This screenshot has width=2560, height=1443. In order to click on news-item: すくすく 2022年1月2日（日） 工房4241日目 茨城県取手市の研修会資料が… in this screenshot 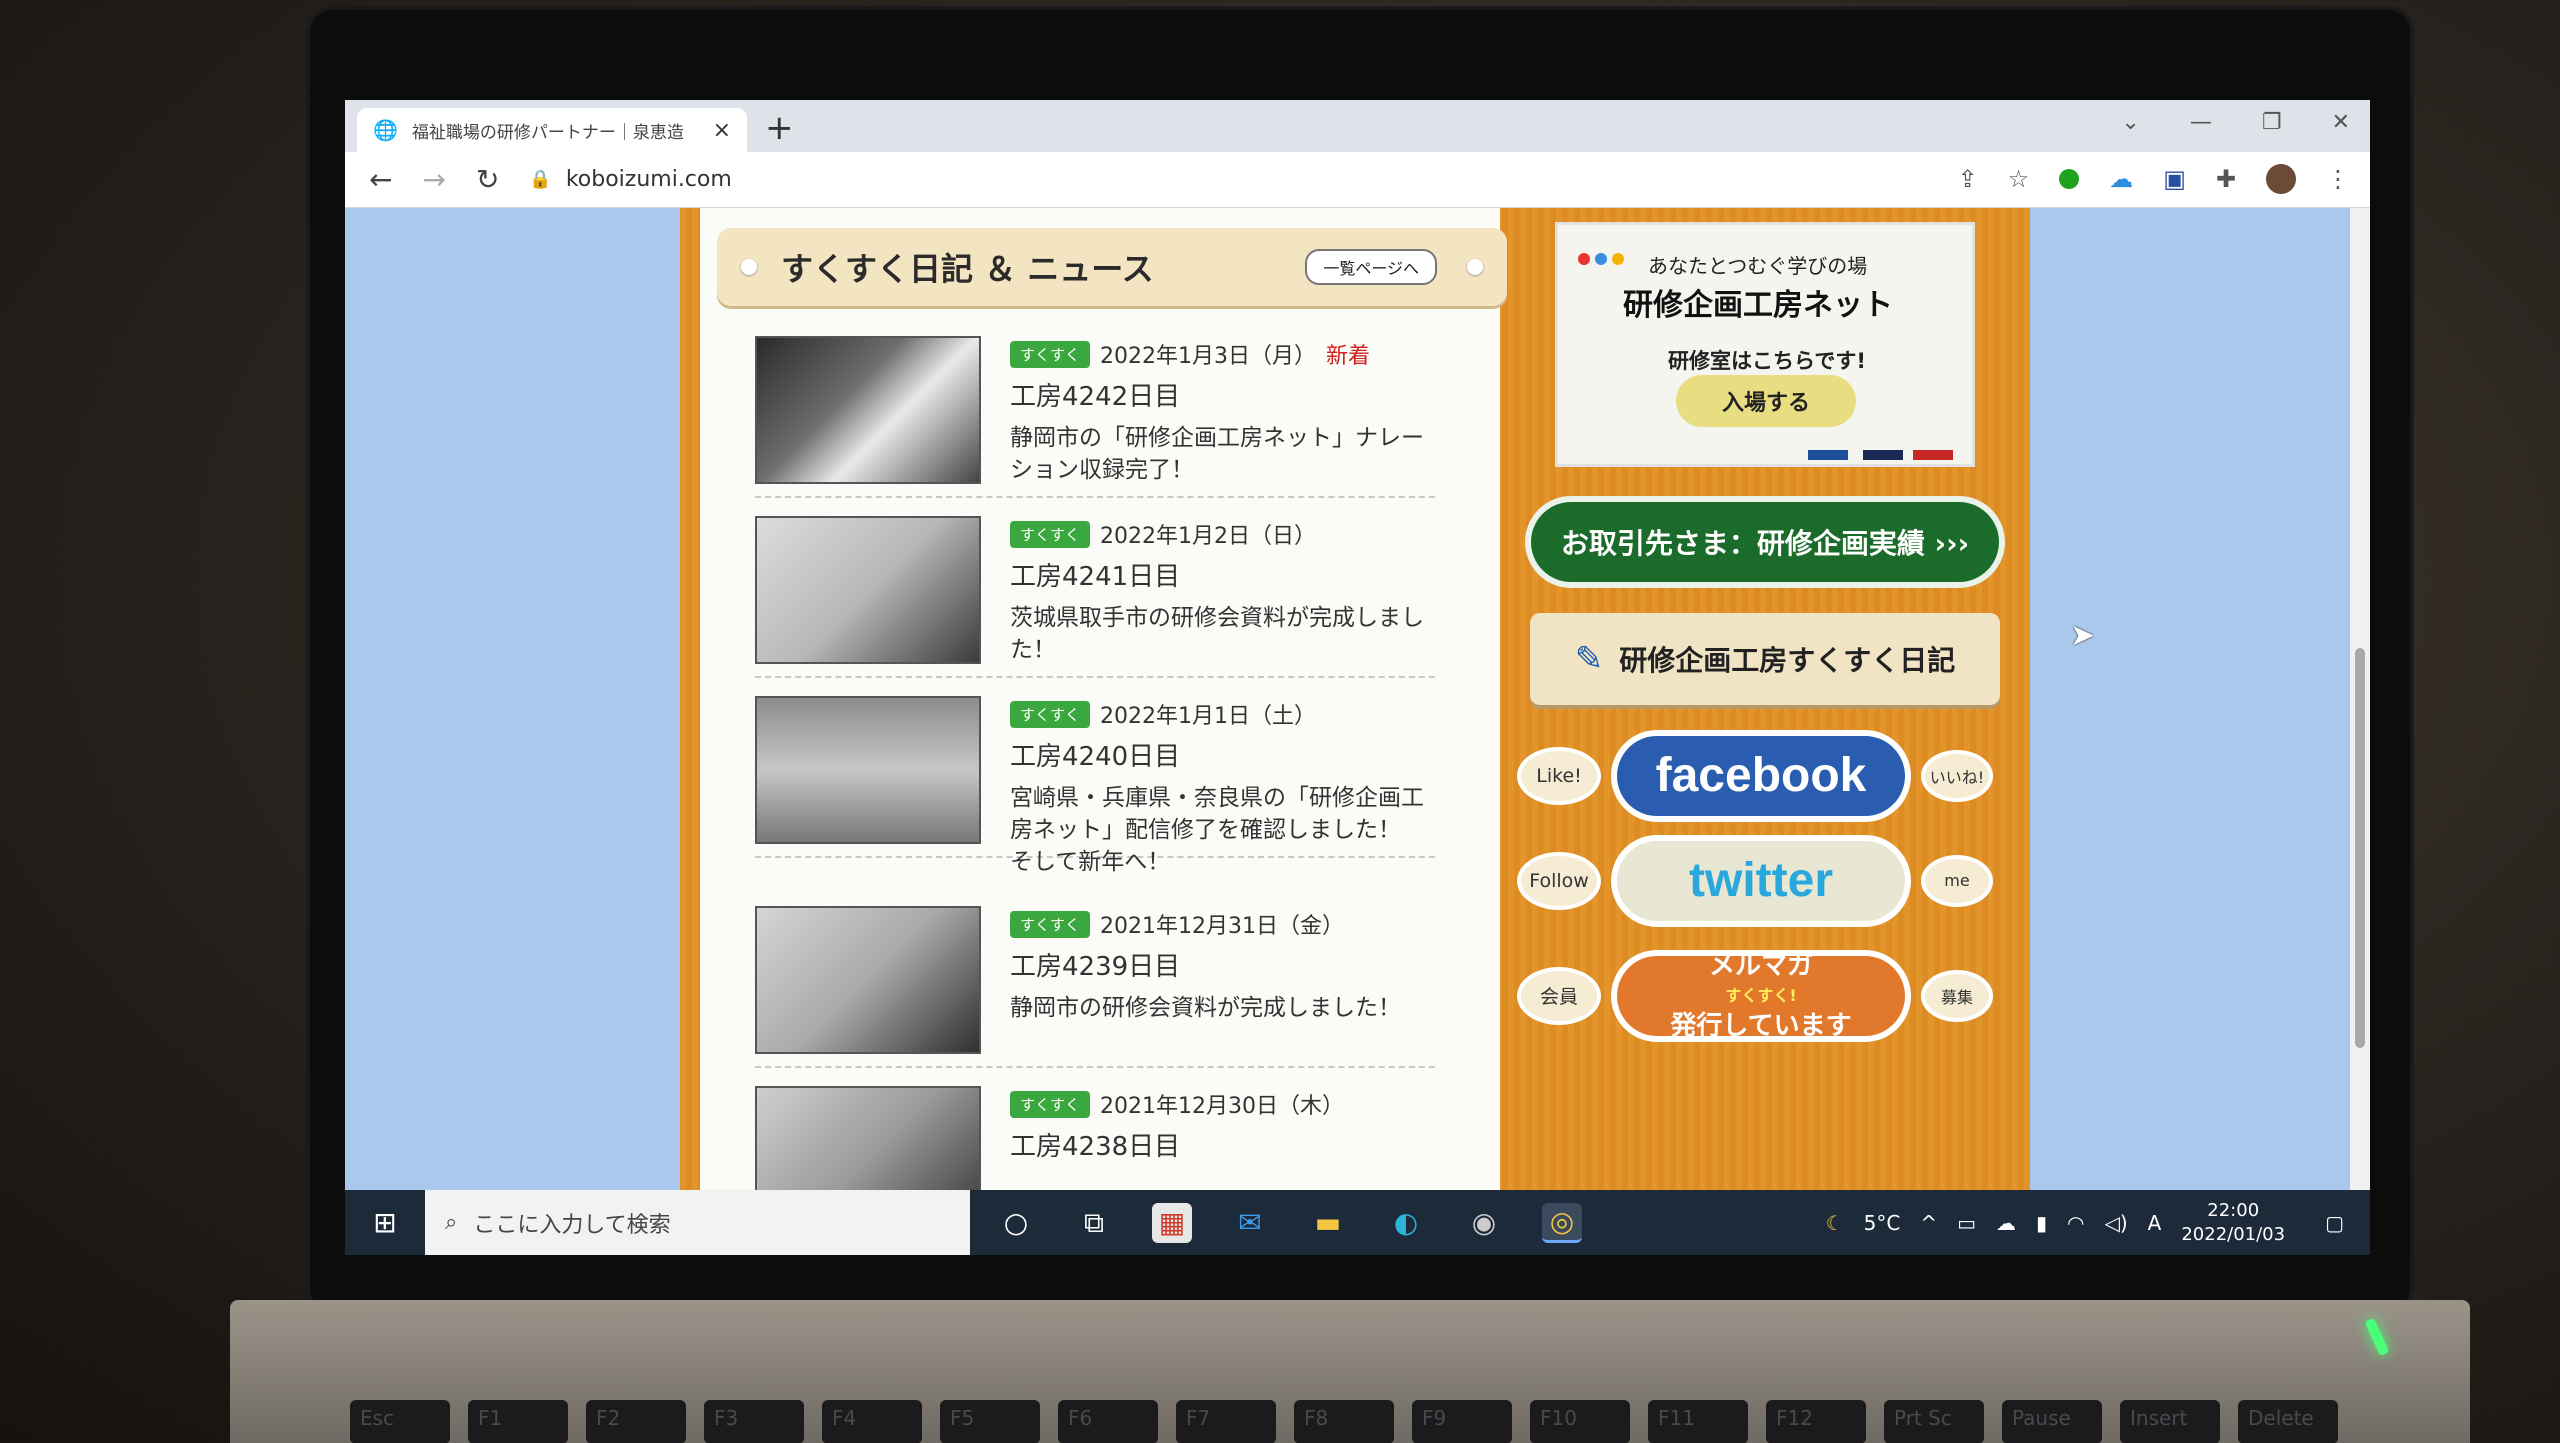, I will do `click(1095, 593)`.